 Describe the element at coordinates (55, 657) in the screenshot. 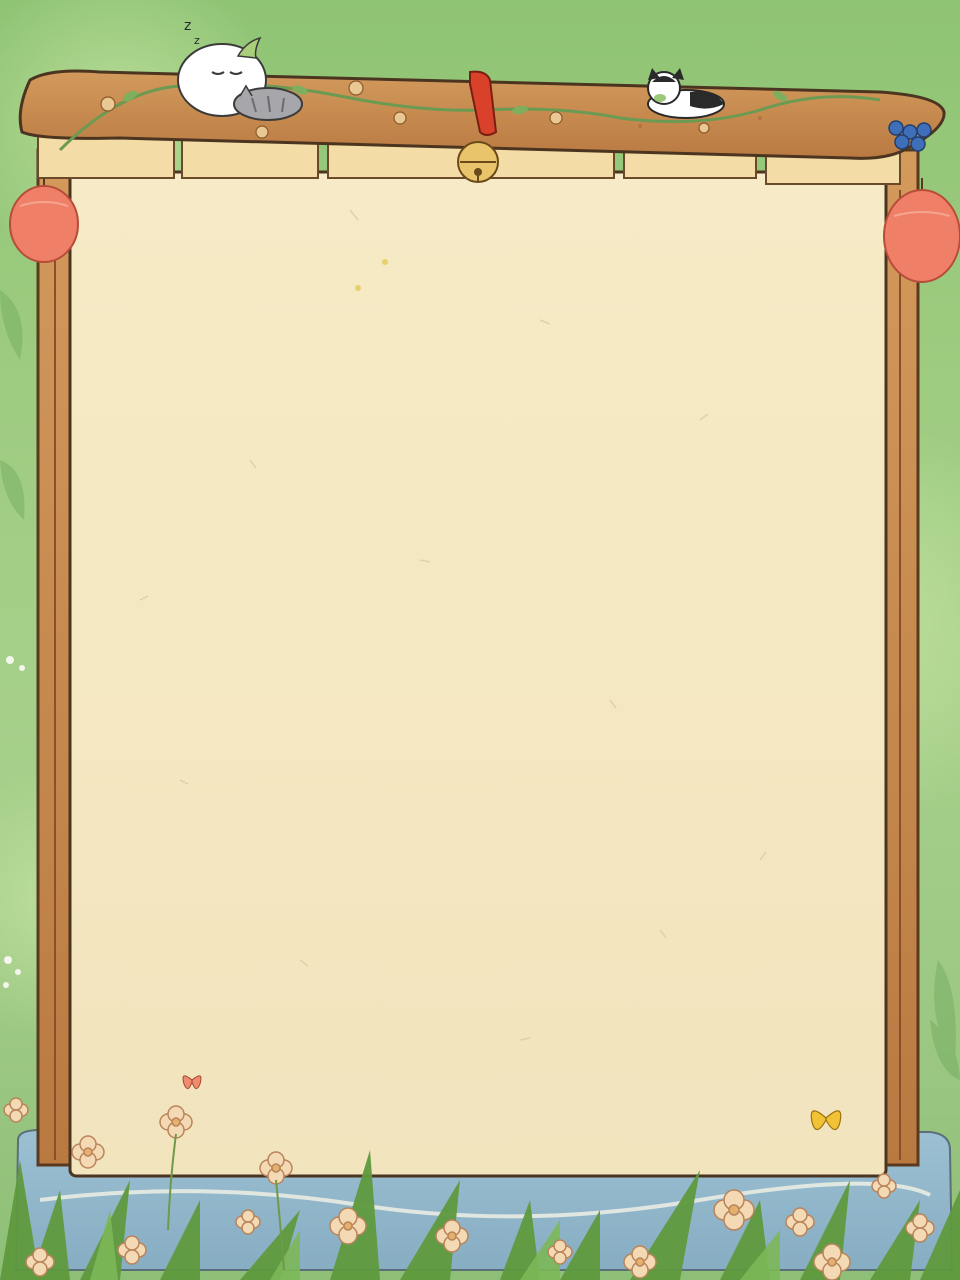

I see `left-post` at that location.